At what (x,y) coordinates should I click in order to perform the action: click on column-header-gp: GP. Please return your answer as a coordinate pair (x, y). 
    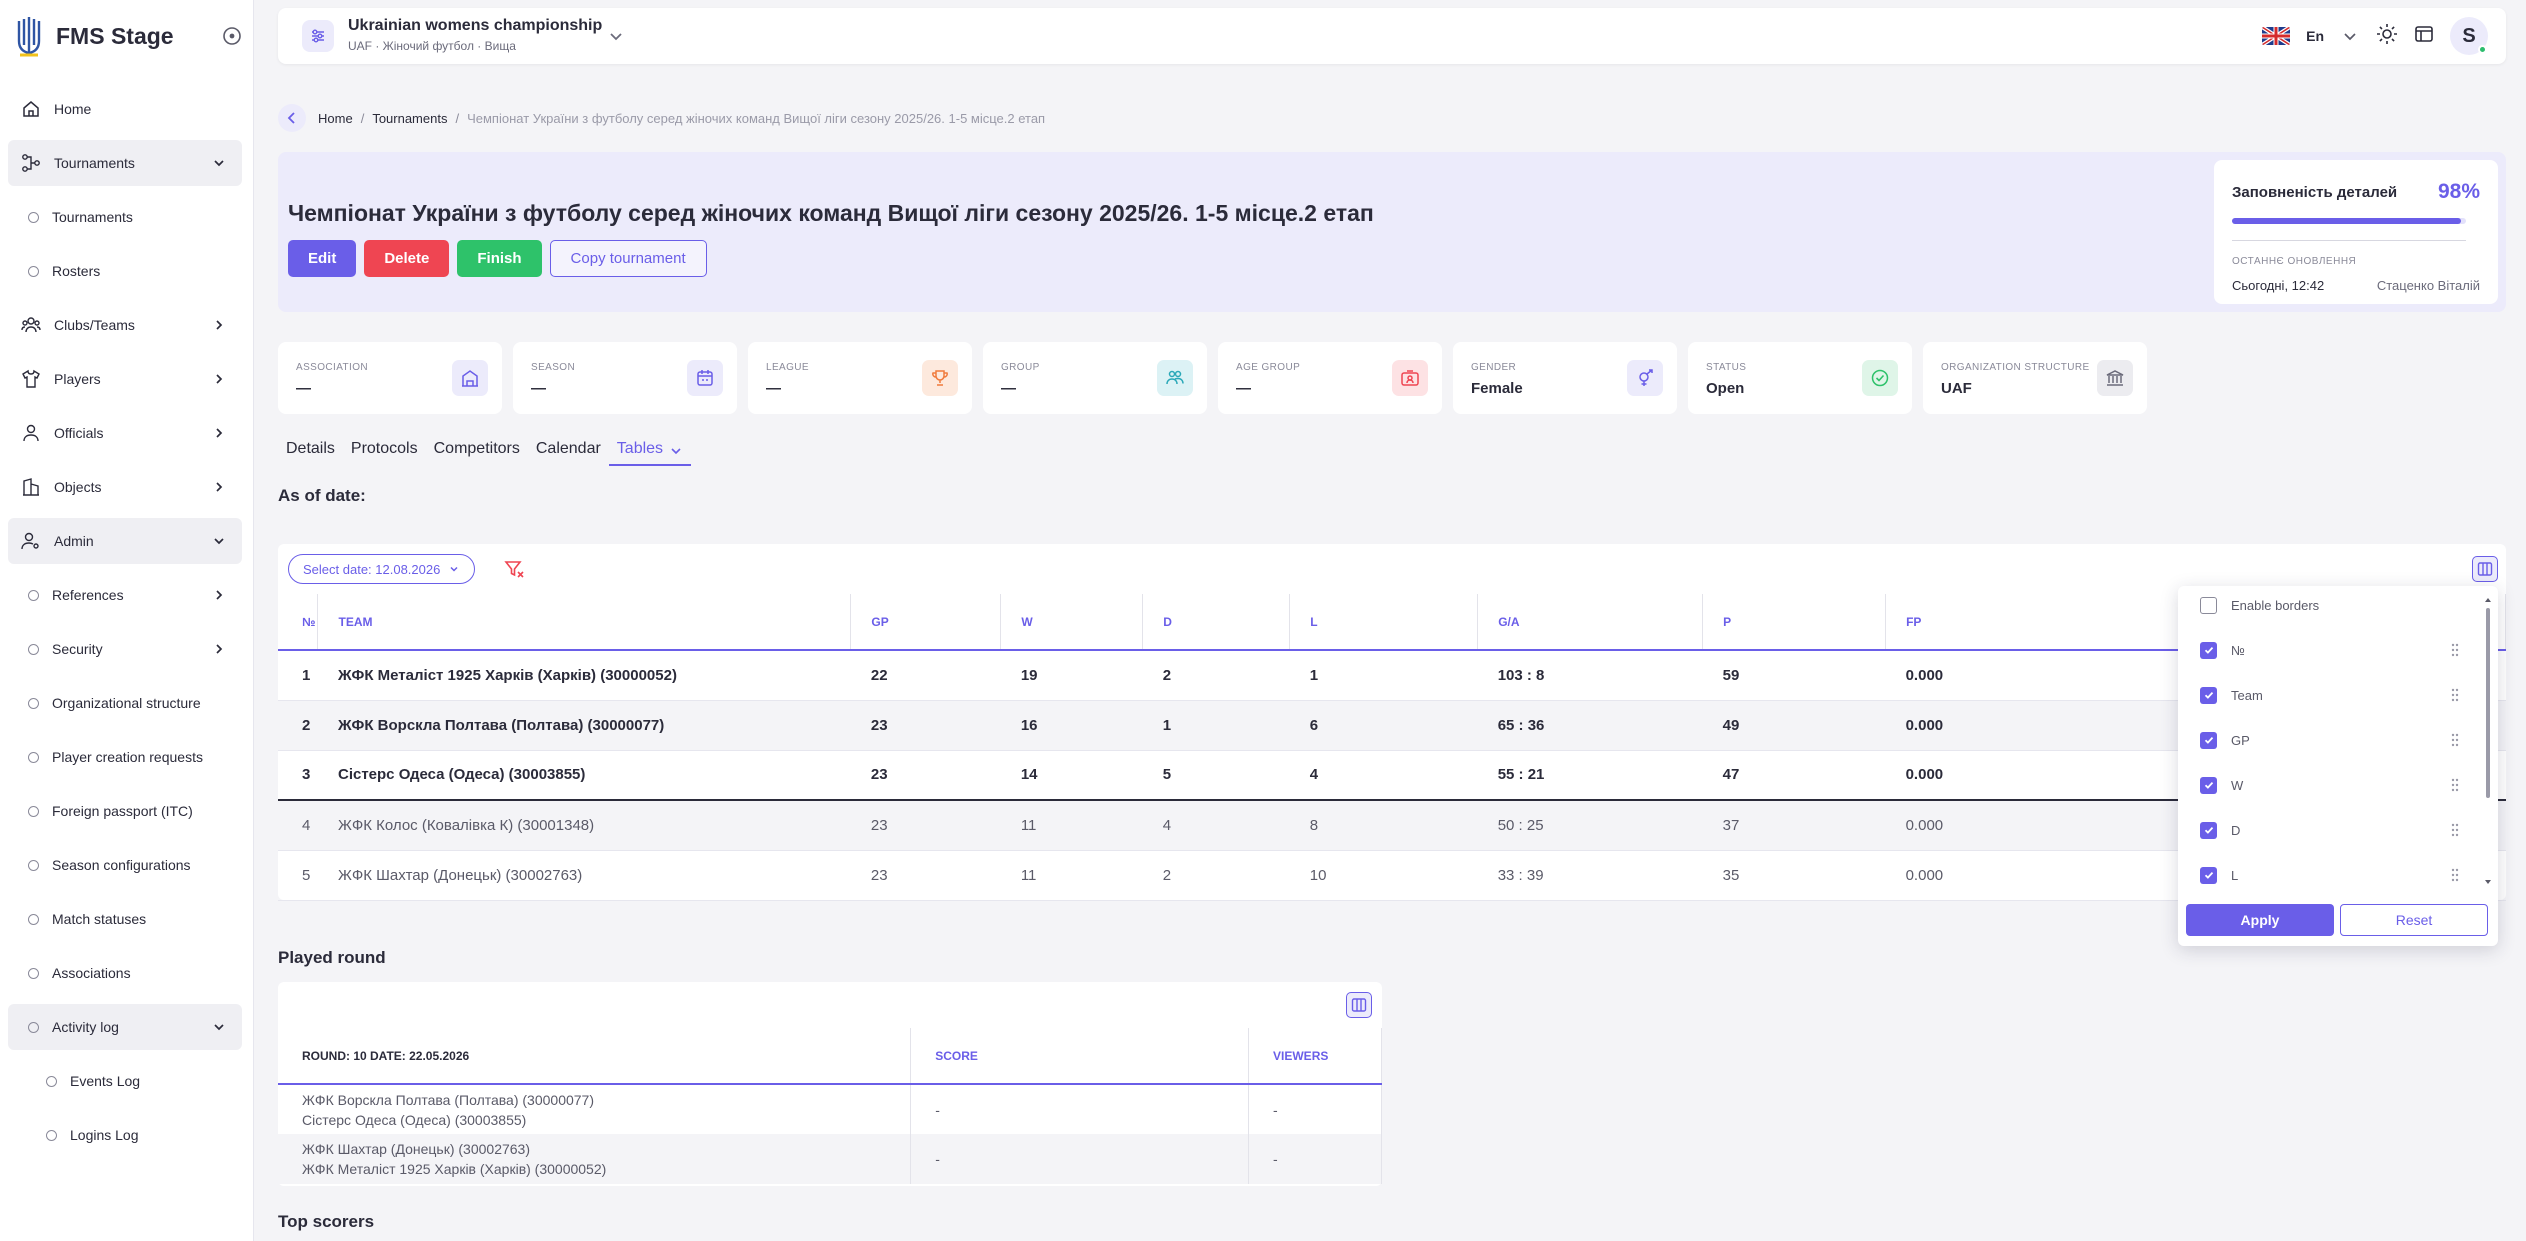
    Looking at the image, I should click on (926, 622).